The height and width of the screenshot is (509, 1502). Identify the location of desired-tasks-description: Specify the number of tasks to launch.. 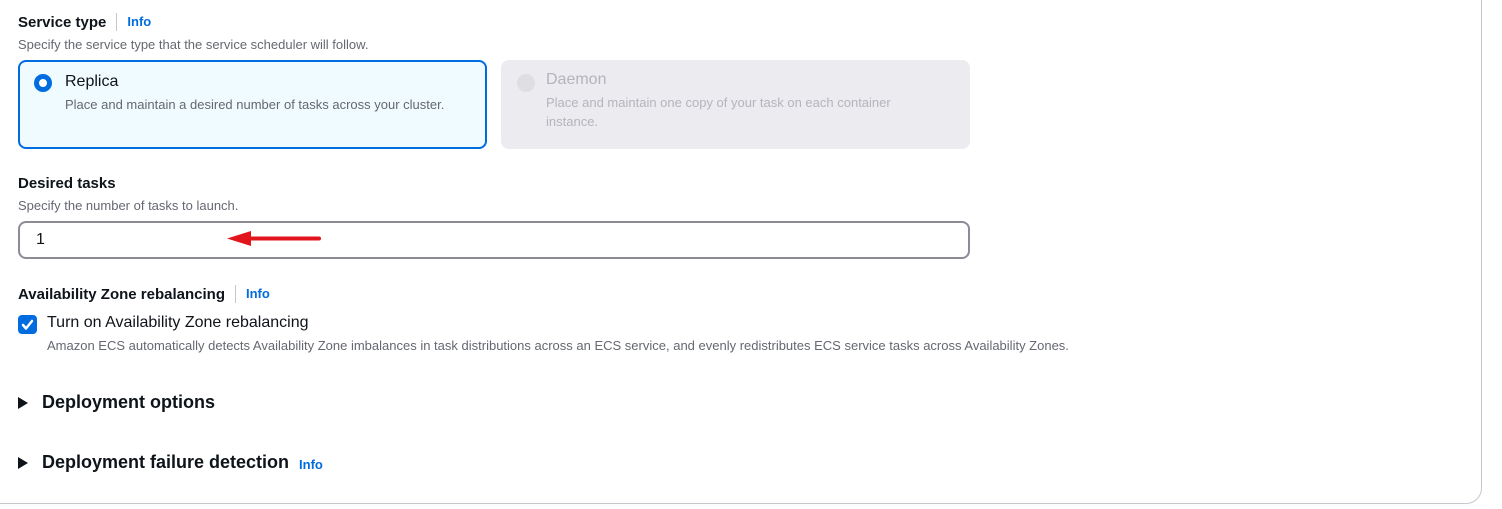
(128, 205).